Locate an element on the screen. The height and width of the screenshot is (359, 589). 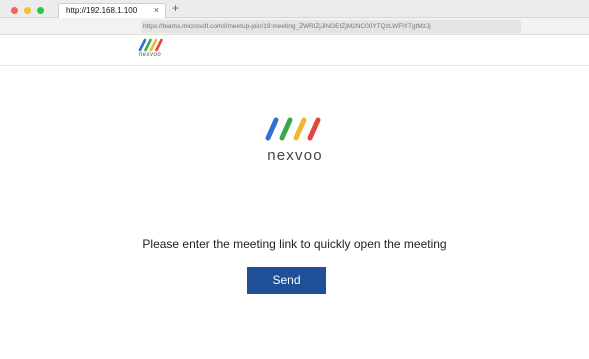
browser-tab: http://192.168.1.100 × is located at coordinates (112, 10).